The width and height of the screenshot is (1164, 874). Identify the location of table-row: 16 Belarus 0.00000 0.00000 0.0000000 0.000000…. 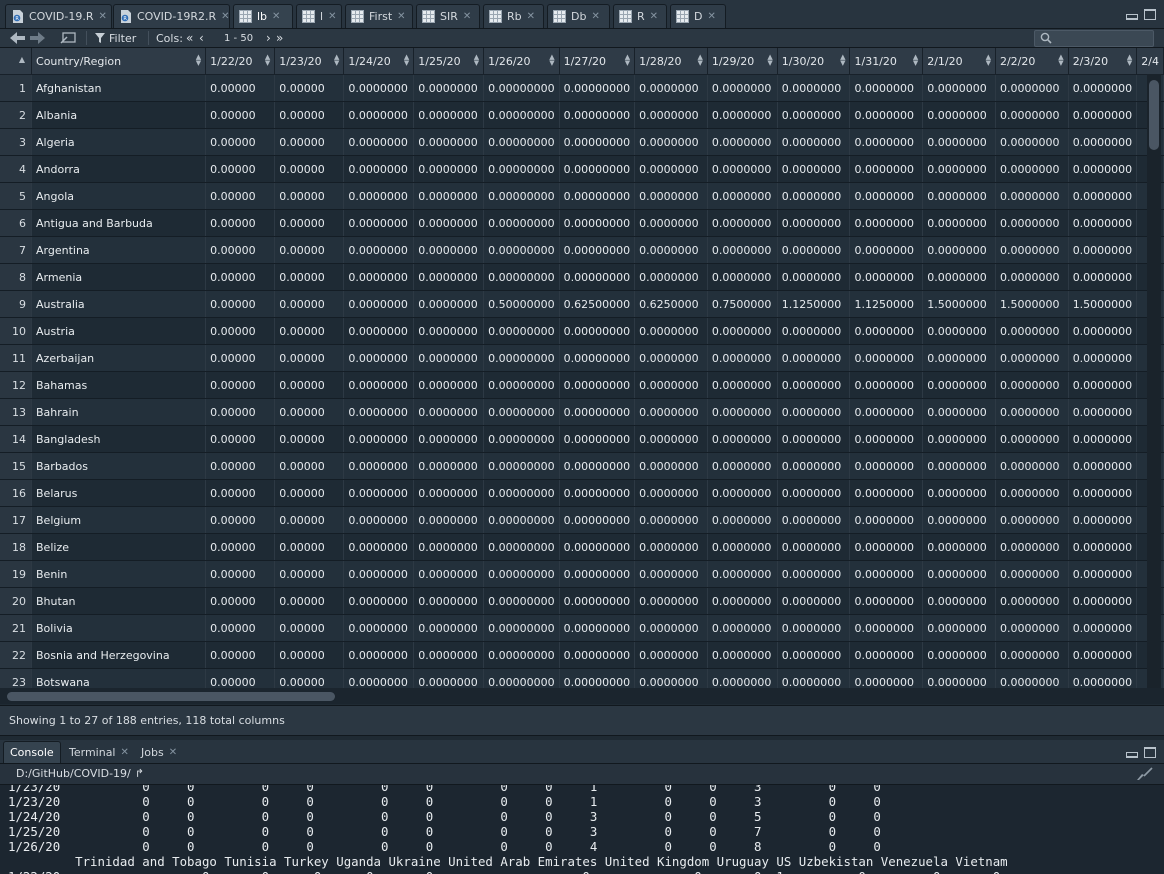
(582, 493).